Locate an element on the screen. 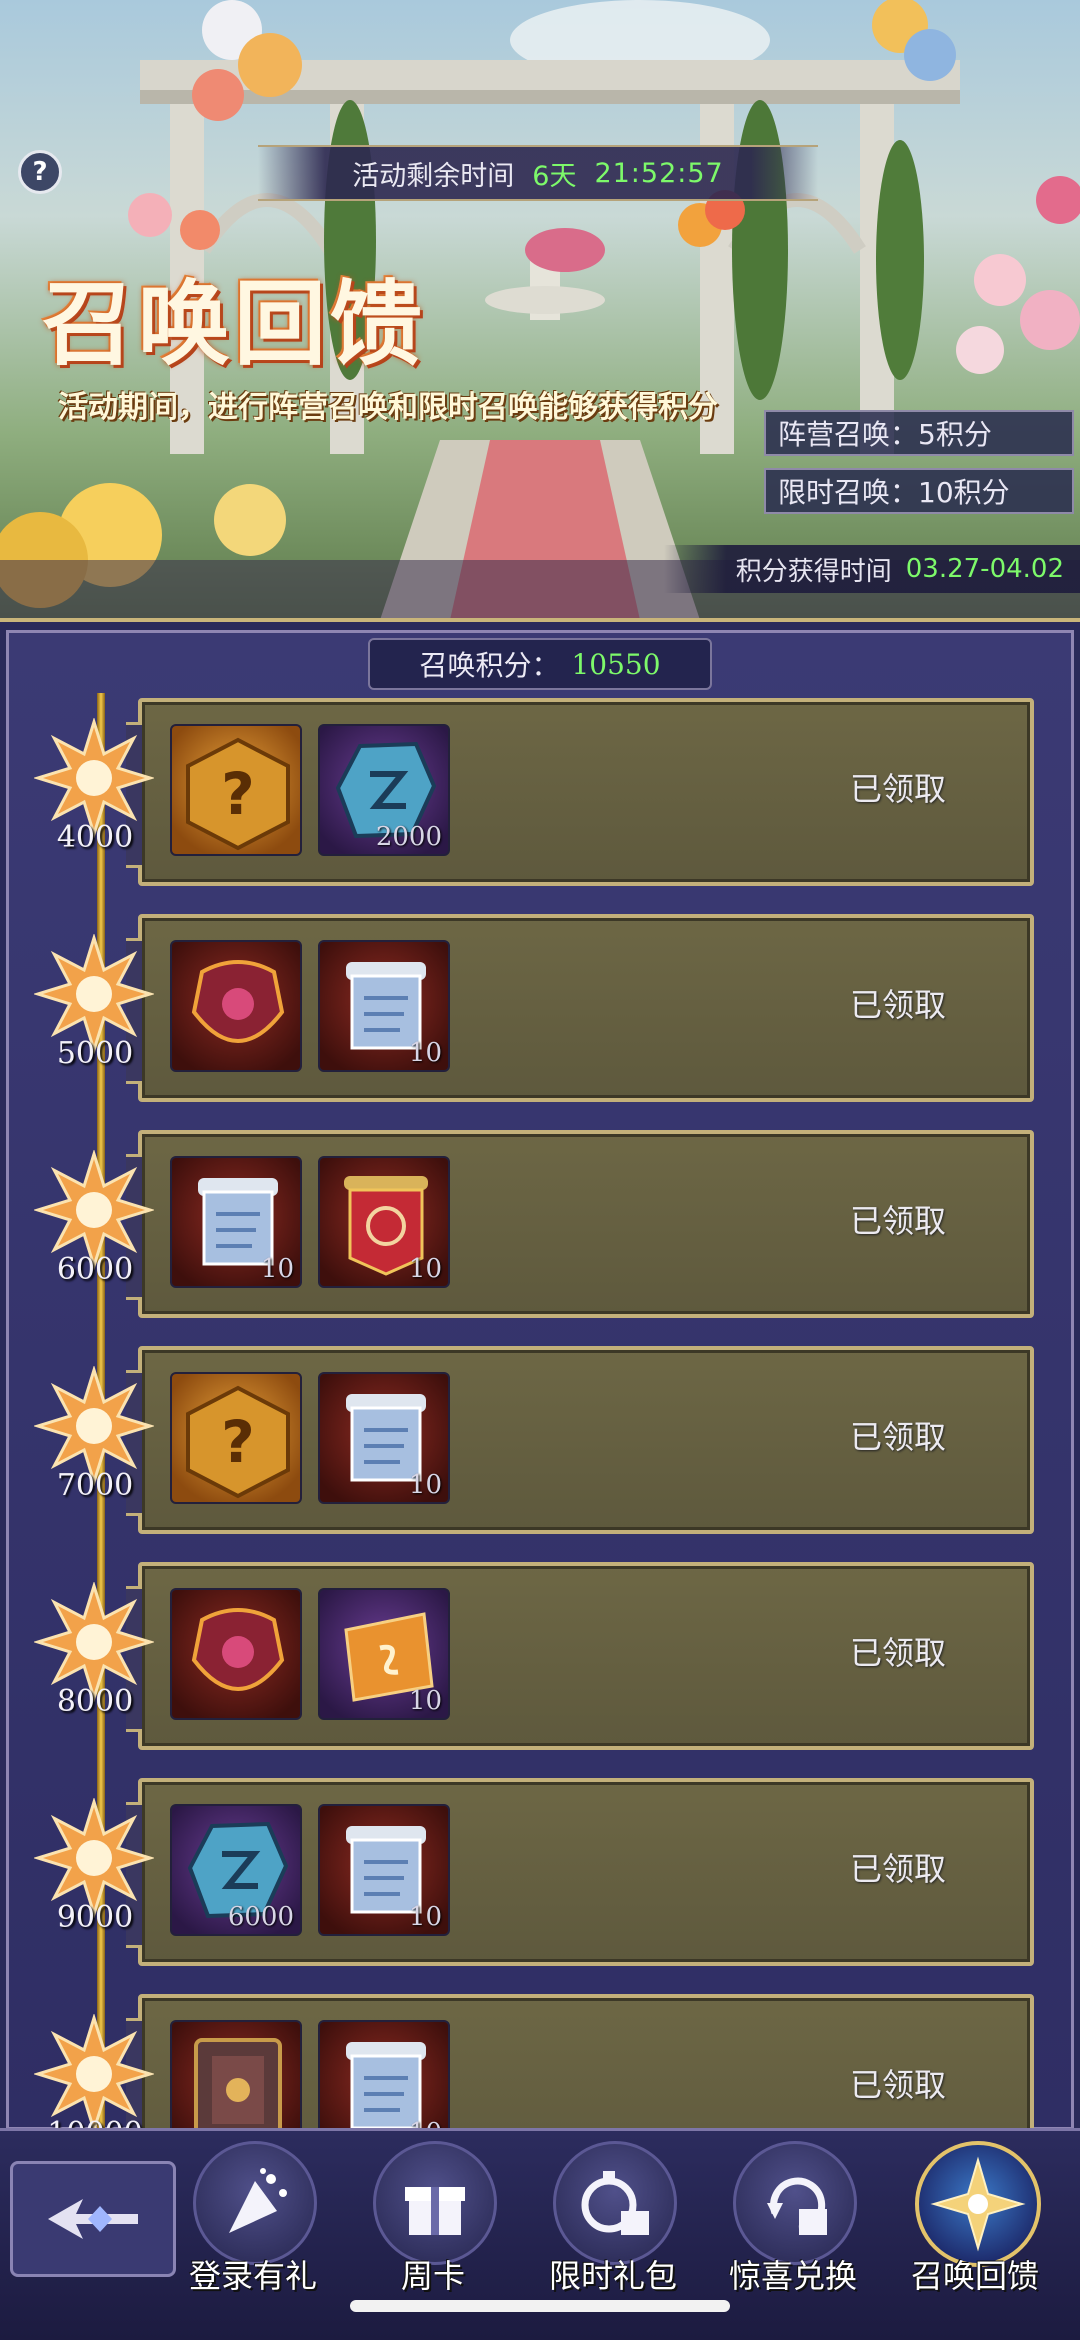 The height and width of the screenshot is (2340, 1080). back-arrow-icon is located at coordinates (93, 2219).